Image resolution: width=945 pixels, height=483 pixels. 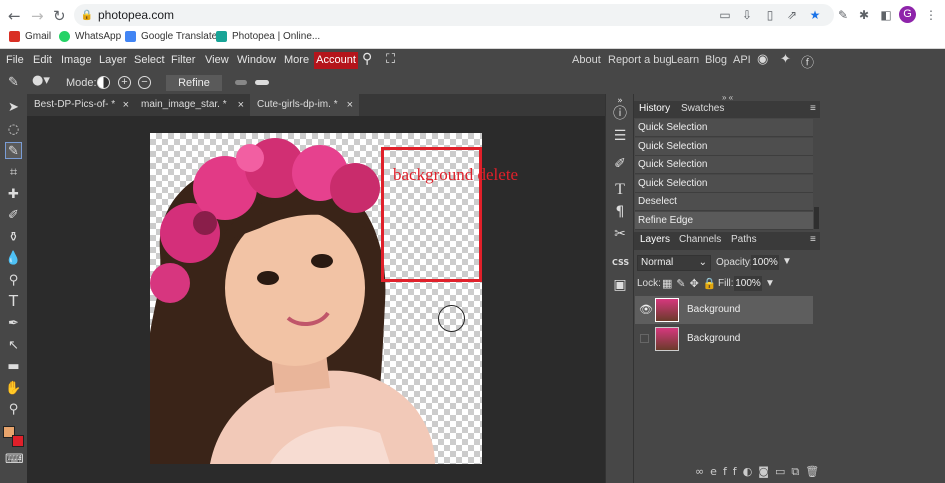 What do you see at coordinates (336, 60) in the screenshot?
I see `account-button: Account` at bounding box center [336, 60].